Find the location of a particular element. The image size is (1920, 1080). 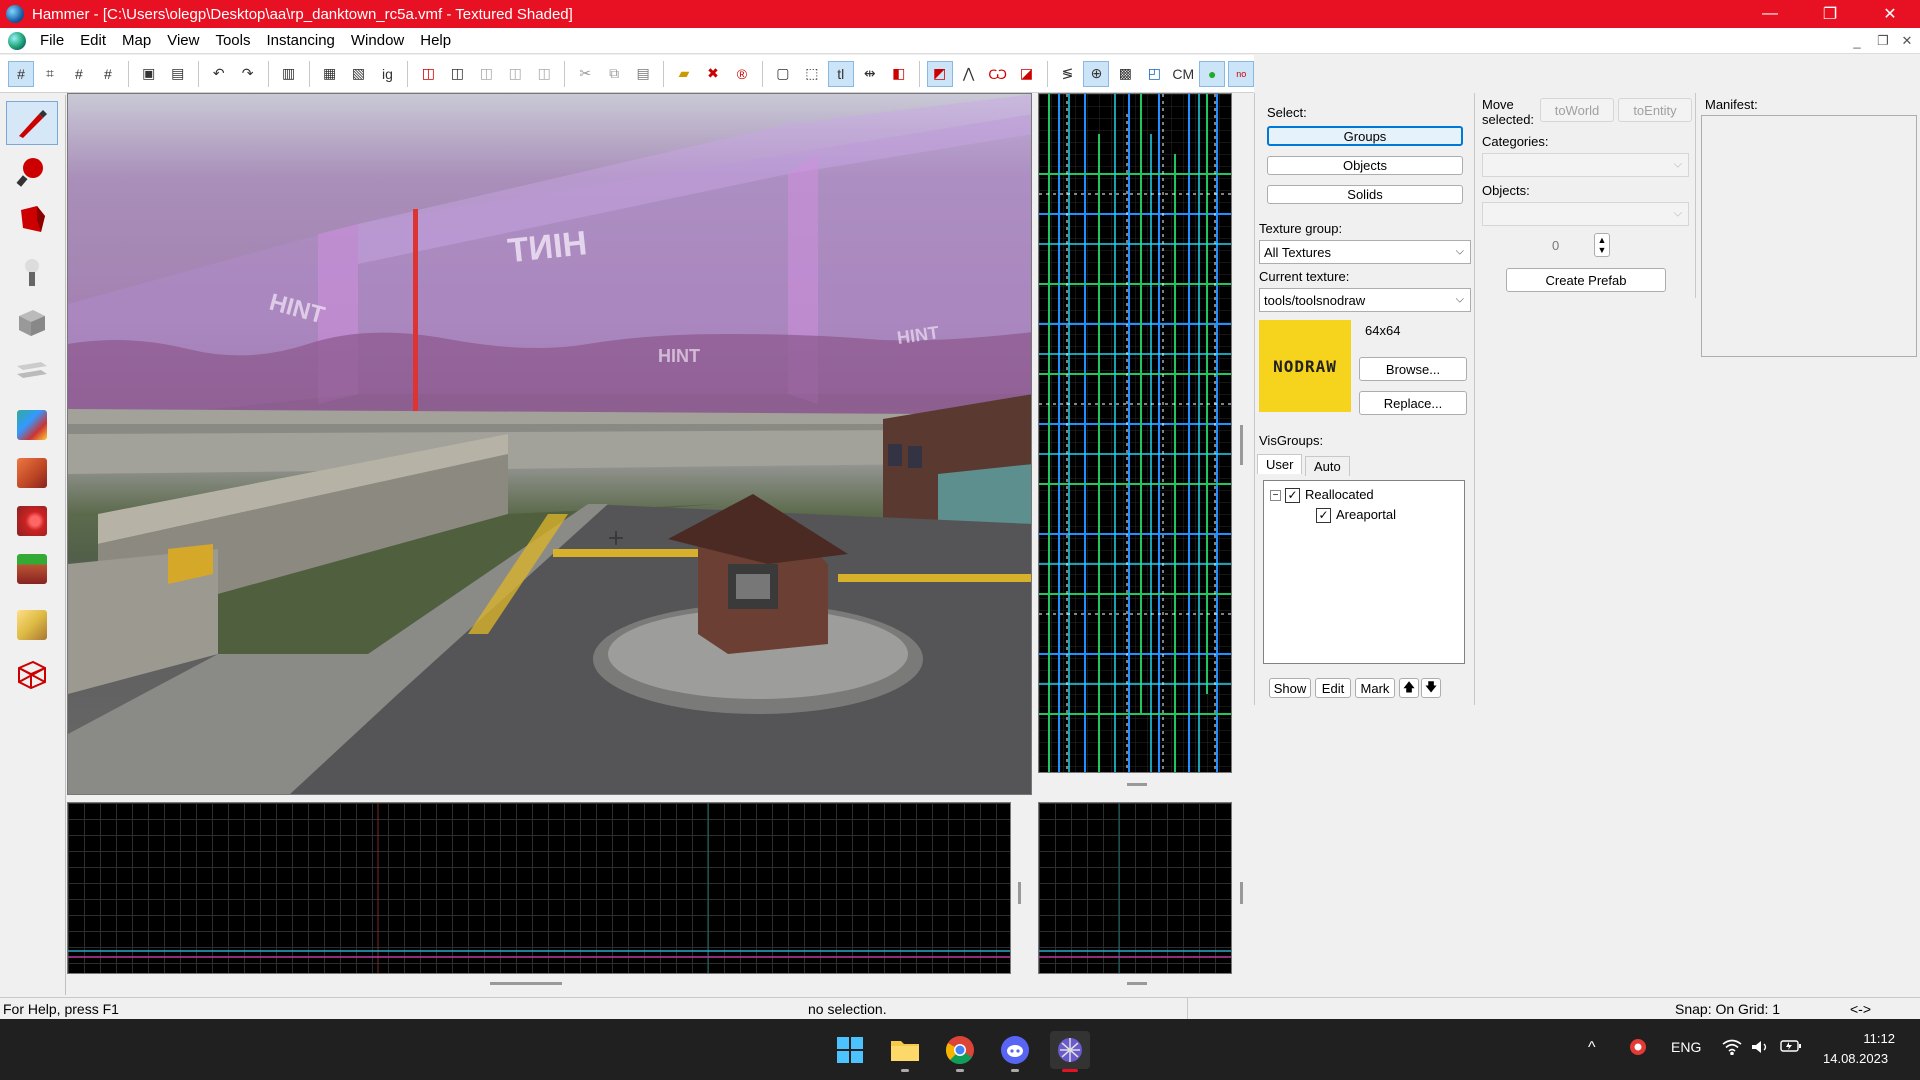

objects-select: ⌵ is located at coordinates (1585, 214).